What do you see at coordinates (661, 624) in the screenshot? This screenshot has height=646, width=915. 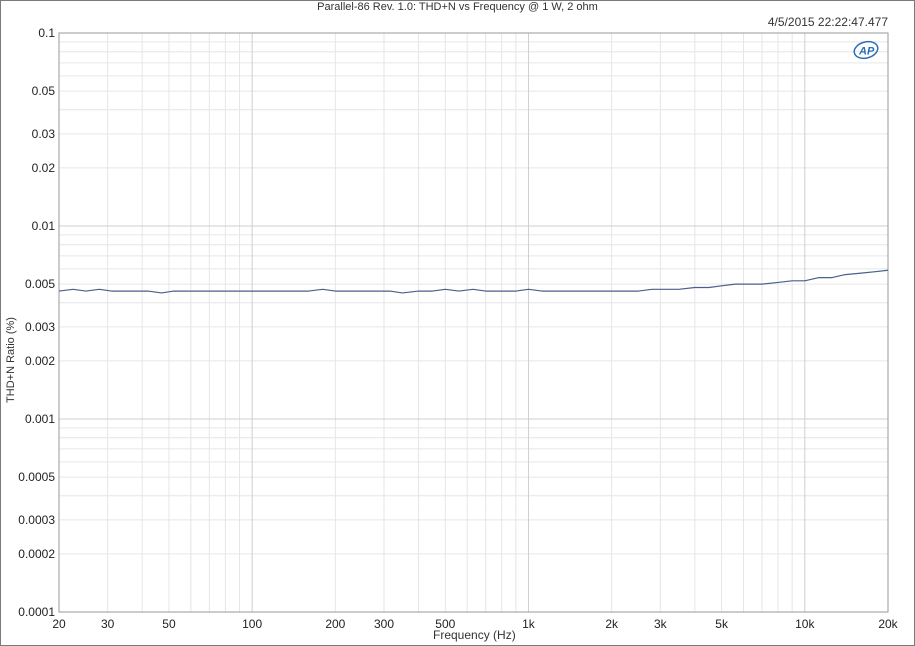 I see `x-tick-label: 3k` at bounding box center [661, 624].